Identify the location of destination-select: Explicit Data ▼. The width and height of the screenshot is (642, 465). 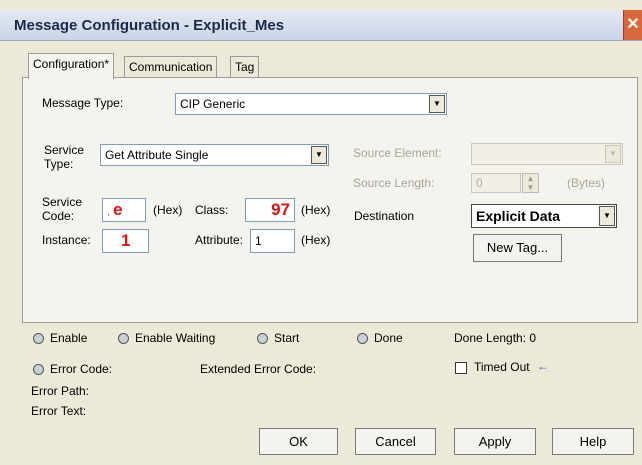
(544, 216).